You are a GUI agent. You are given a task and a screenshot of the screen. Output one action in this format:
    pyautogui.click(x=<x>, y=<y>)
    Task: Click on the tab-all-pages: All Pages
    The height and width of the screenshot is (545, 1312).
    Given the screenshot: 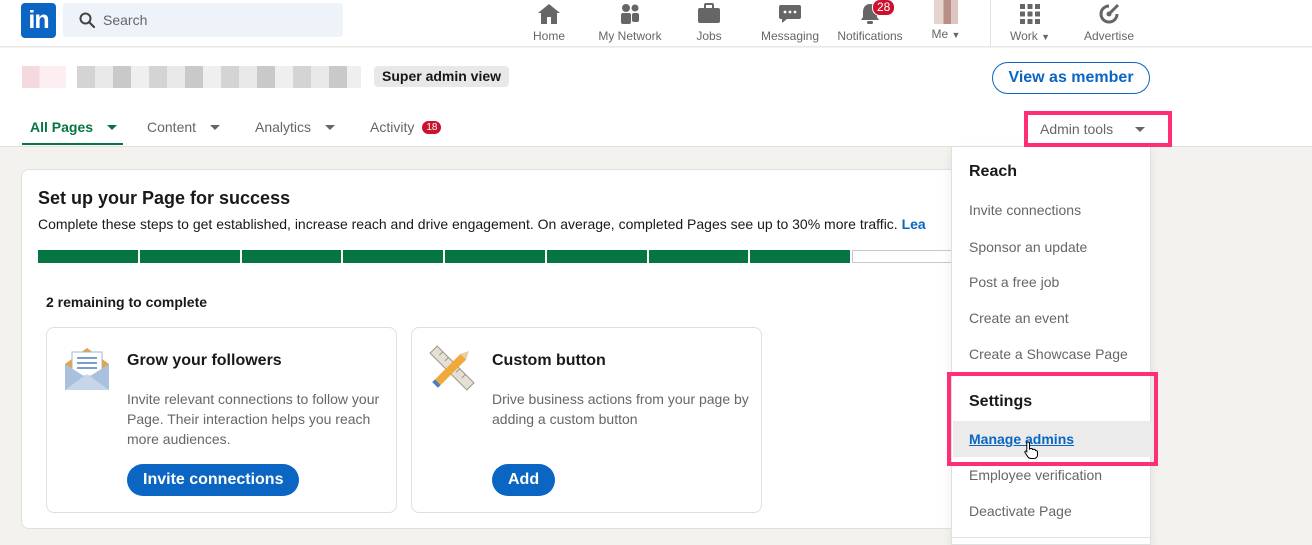 What is the action you would take?
    pyautogui.click(x=74, y=127)
    